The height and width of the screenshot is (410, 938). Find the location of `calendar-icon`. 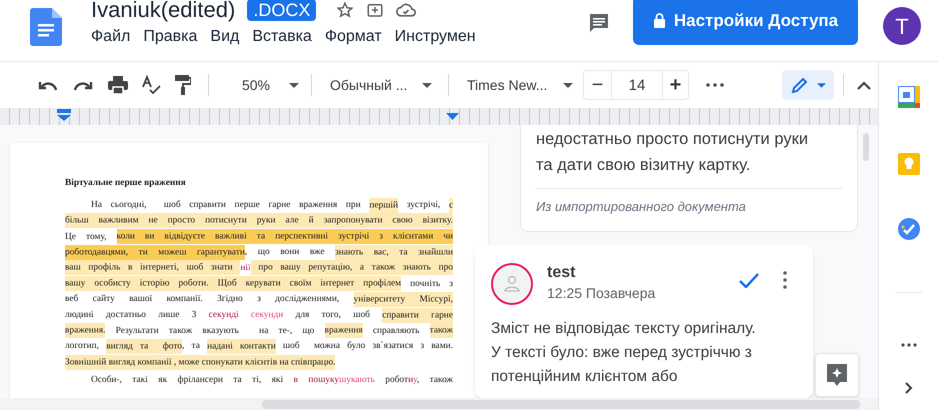

calendar-icon is located at coordinates (909, 97).